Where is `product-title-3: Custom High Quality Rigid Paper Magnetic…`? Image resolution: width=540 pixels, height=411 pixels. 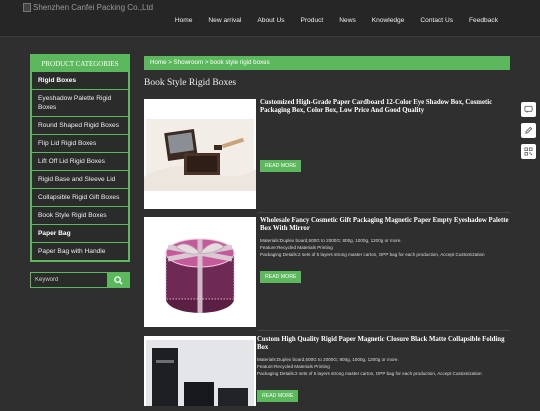
product-title-3: Custom High Quality Rigid Paper Magnetic… is located at coordinates (382, 344).